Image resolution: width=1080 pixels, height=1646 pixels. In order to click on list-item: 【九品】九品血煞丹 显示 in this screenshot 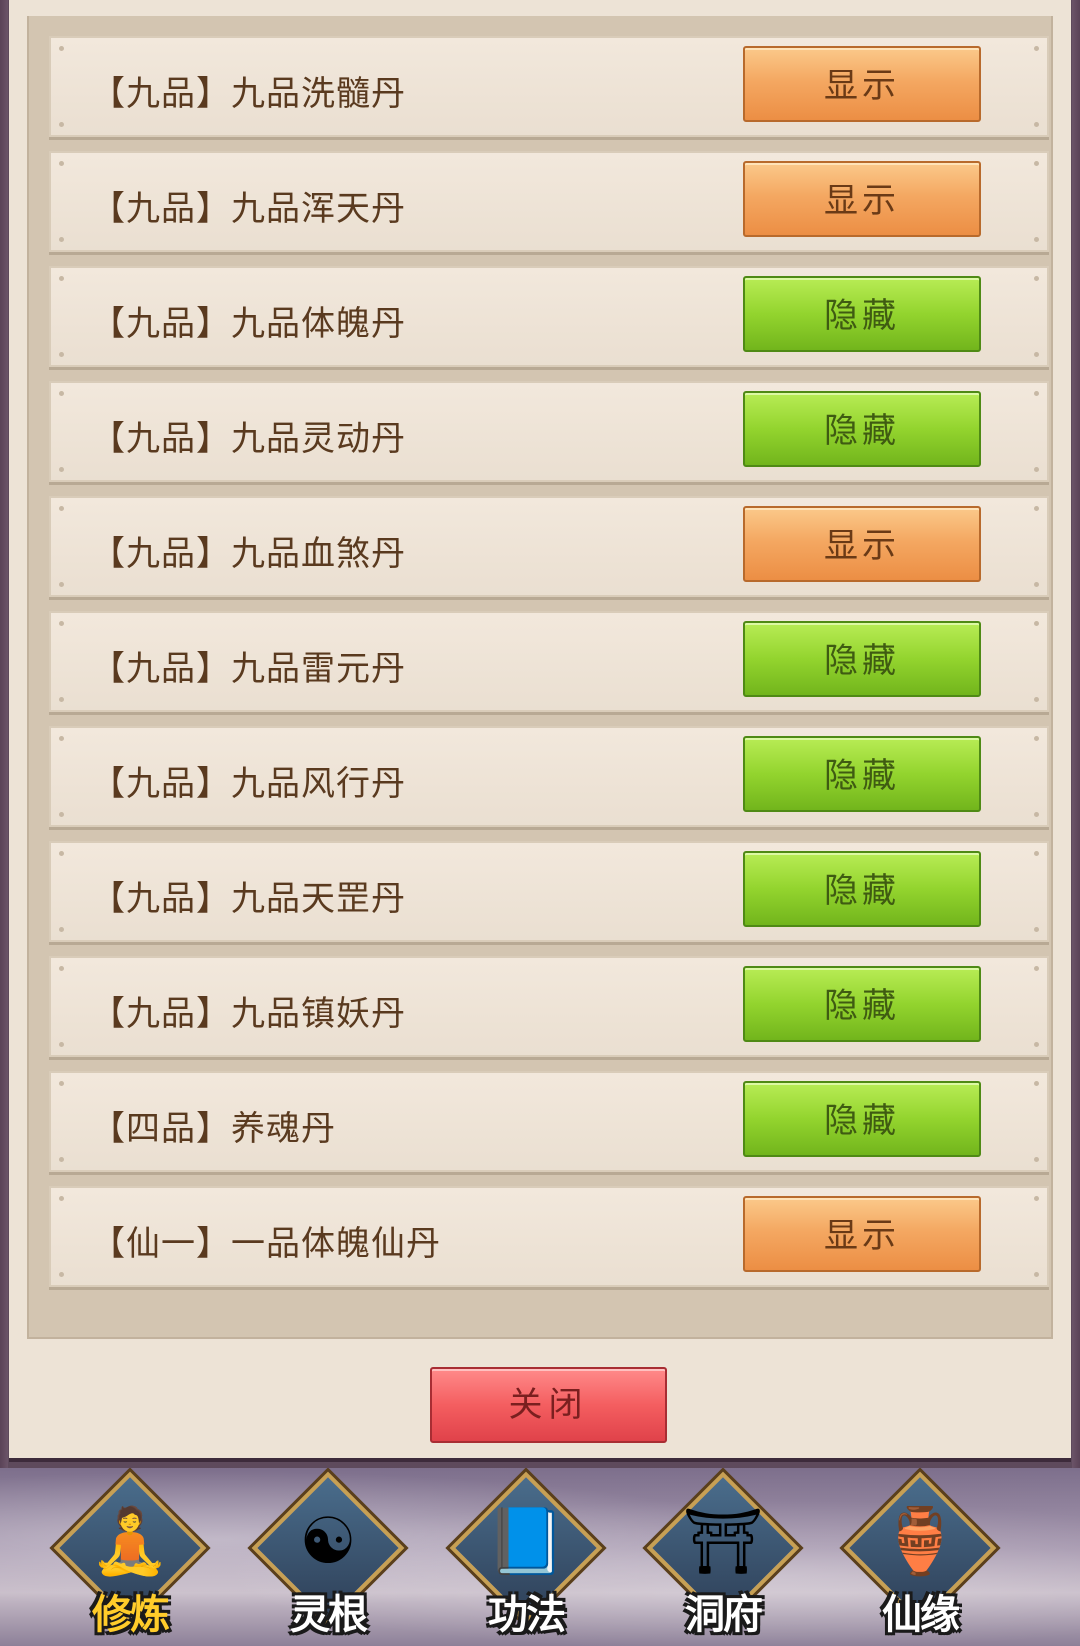, I will do `click(549, 546)`.